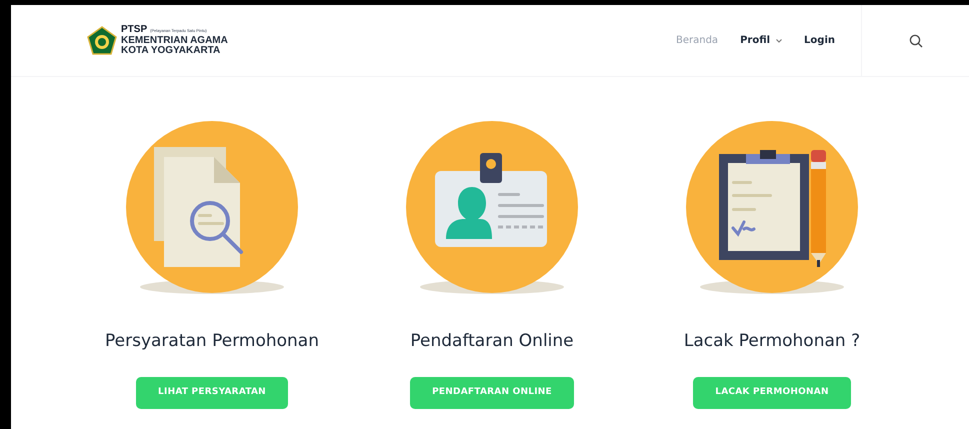 The width and height of the screenshot is (969, 429). Describe the element at coordinates (761, 40) in the screenshot. I see `nav-link: Profil` at that location.